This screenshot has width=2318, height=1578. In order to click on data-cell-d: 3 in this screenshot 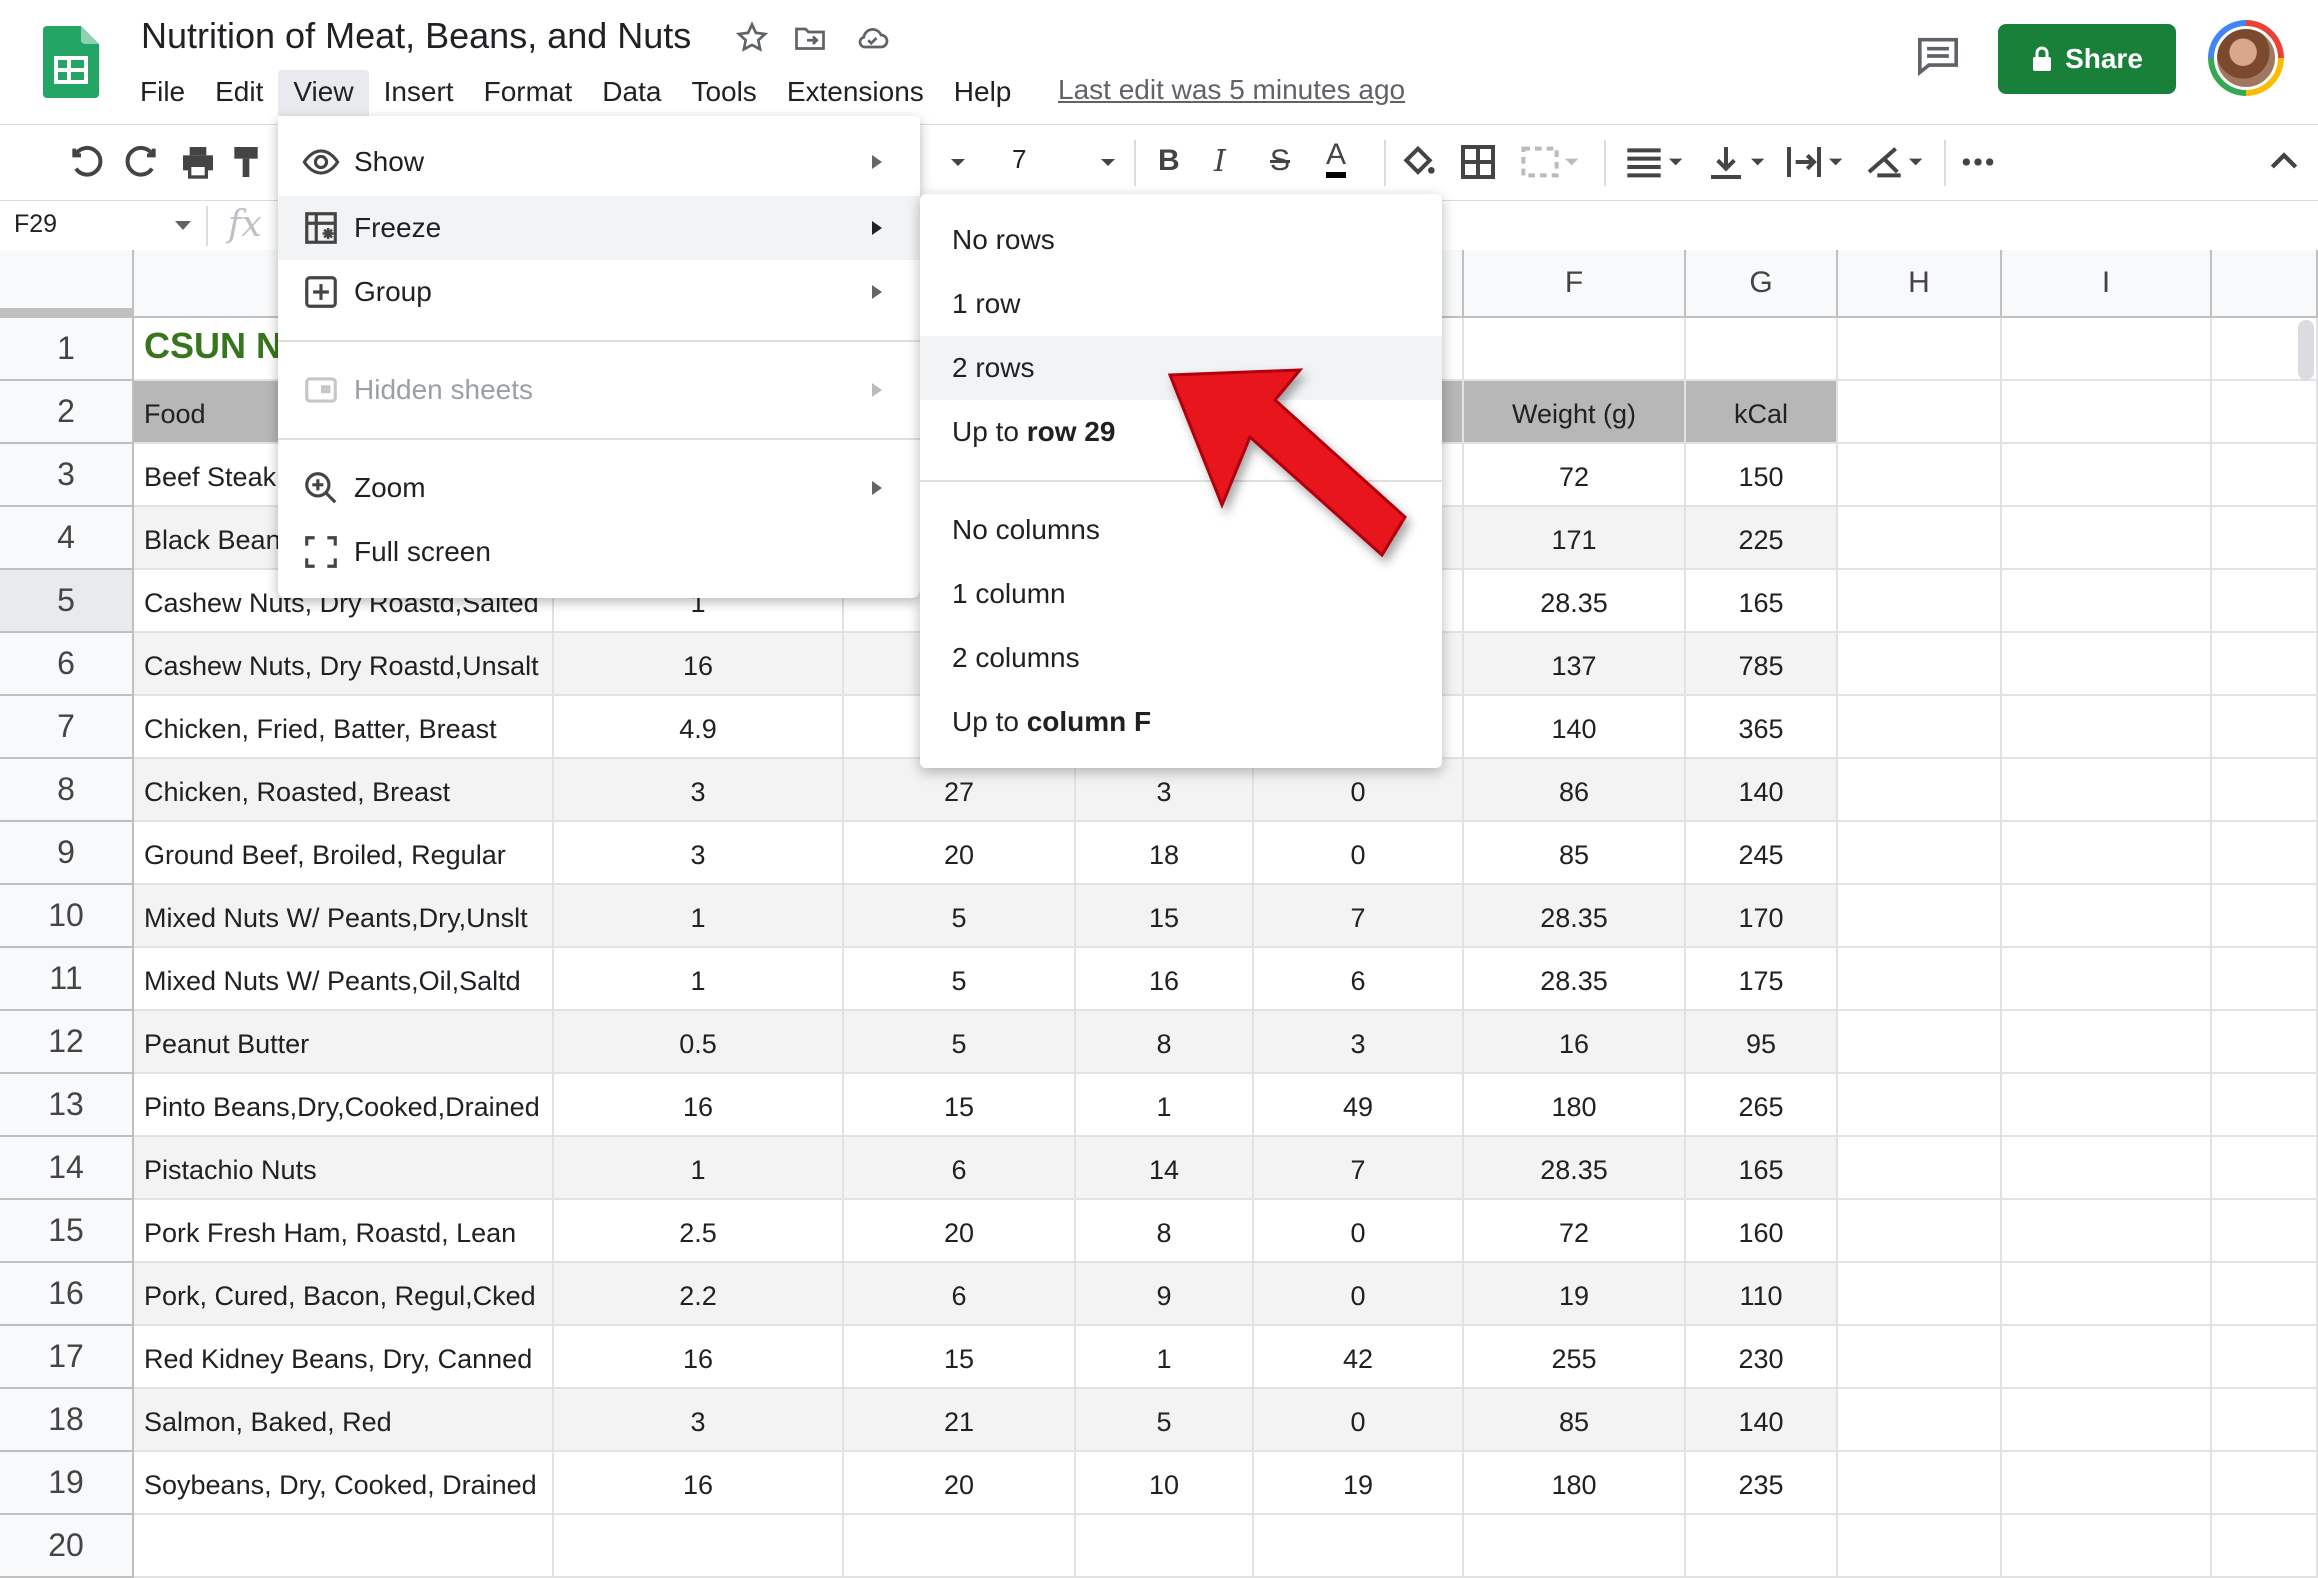, I will do `click(1165, 790)`.